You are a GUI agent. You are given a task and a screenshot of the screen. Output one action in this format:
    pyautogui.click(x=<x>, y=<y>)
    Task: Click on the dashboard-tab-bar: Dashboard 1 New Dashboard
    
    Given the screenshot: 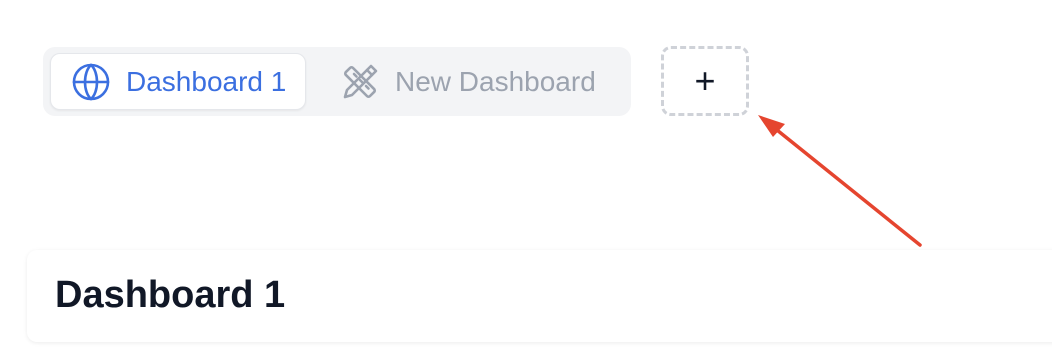 What is the action you would take?
    pyautogui.click(x=337, y=81)
    